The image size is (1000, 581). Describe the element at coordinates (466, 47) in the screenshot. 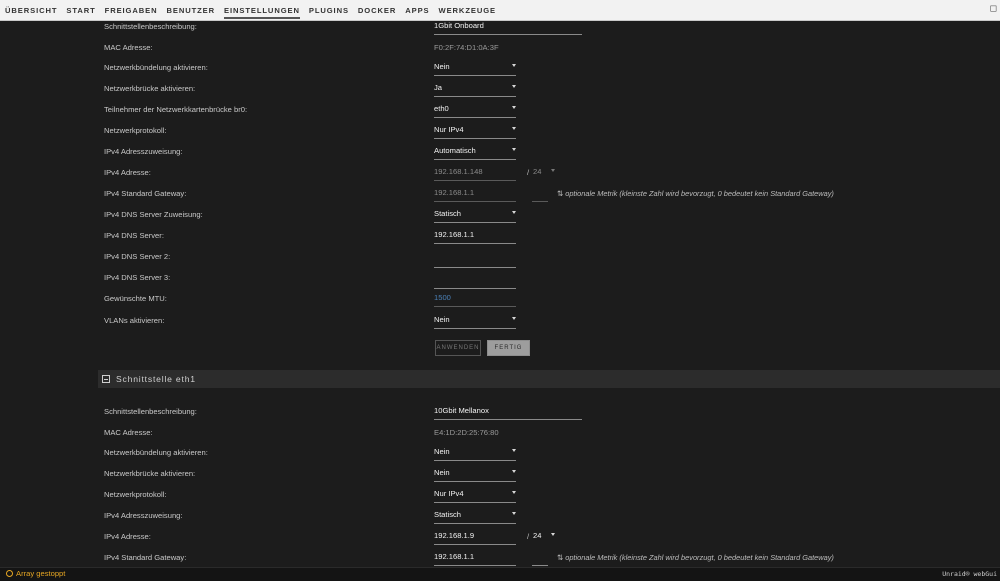

I see `eth0-mac-value: F0:2F:74:D1:0A:3F` at that location.